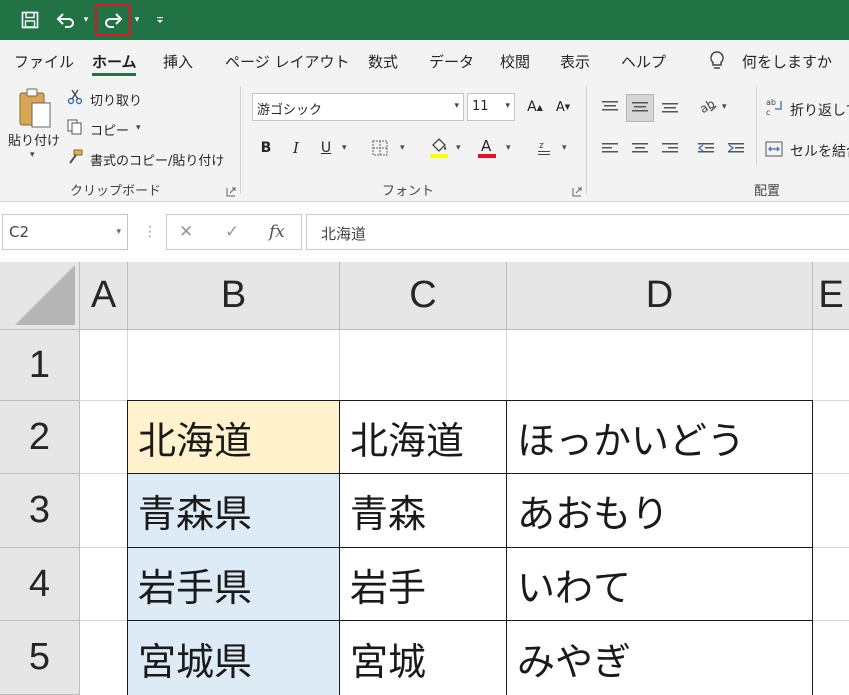  I want to click on decrease-font-size-icon: A ▼, so click(563, 107).